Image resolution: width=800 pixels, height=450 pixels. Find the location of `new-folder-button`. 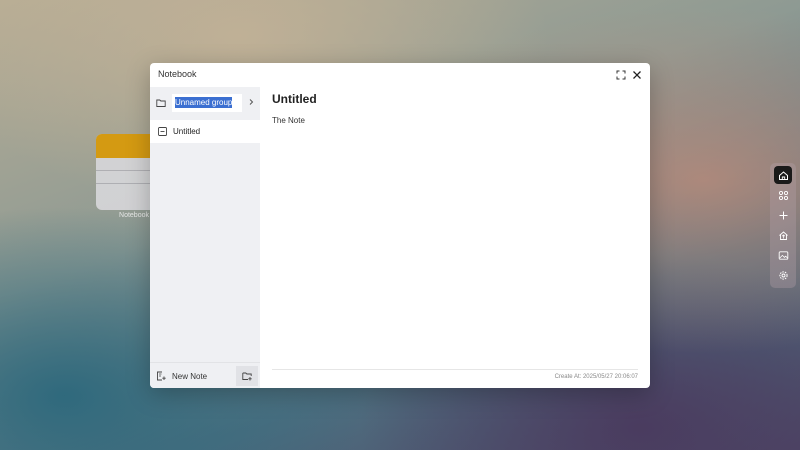

new-folder-button is located at coordinates (247, 376).